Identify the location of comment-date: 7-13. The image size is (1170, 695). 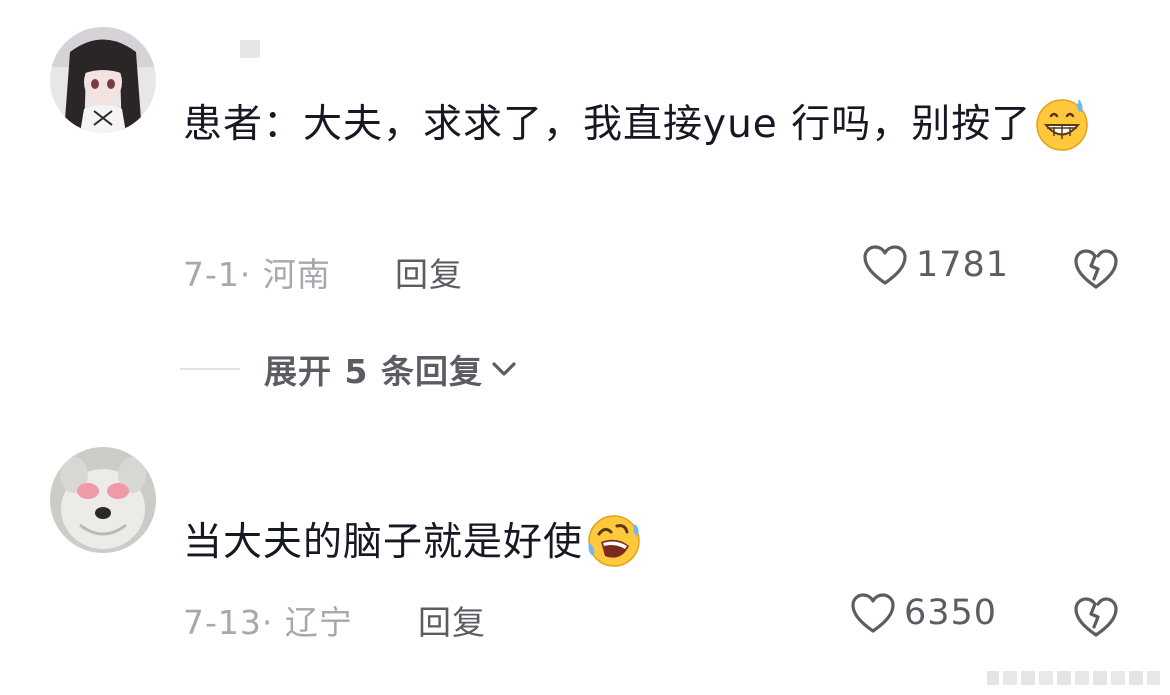
(222, 622).